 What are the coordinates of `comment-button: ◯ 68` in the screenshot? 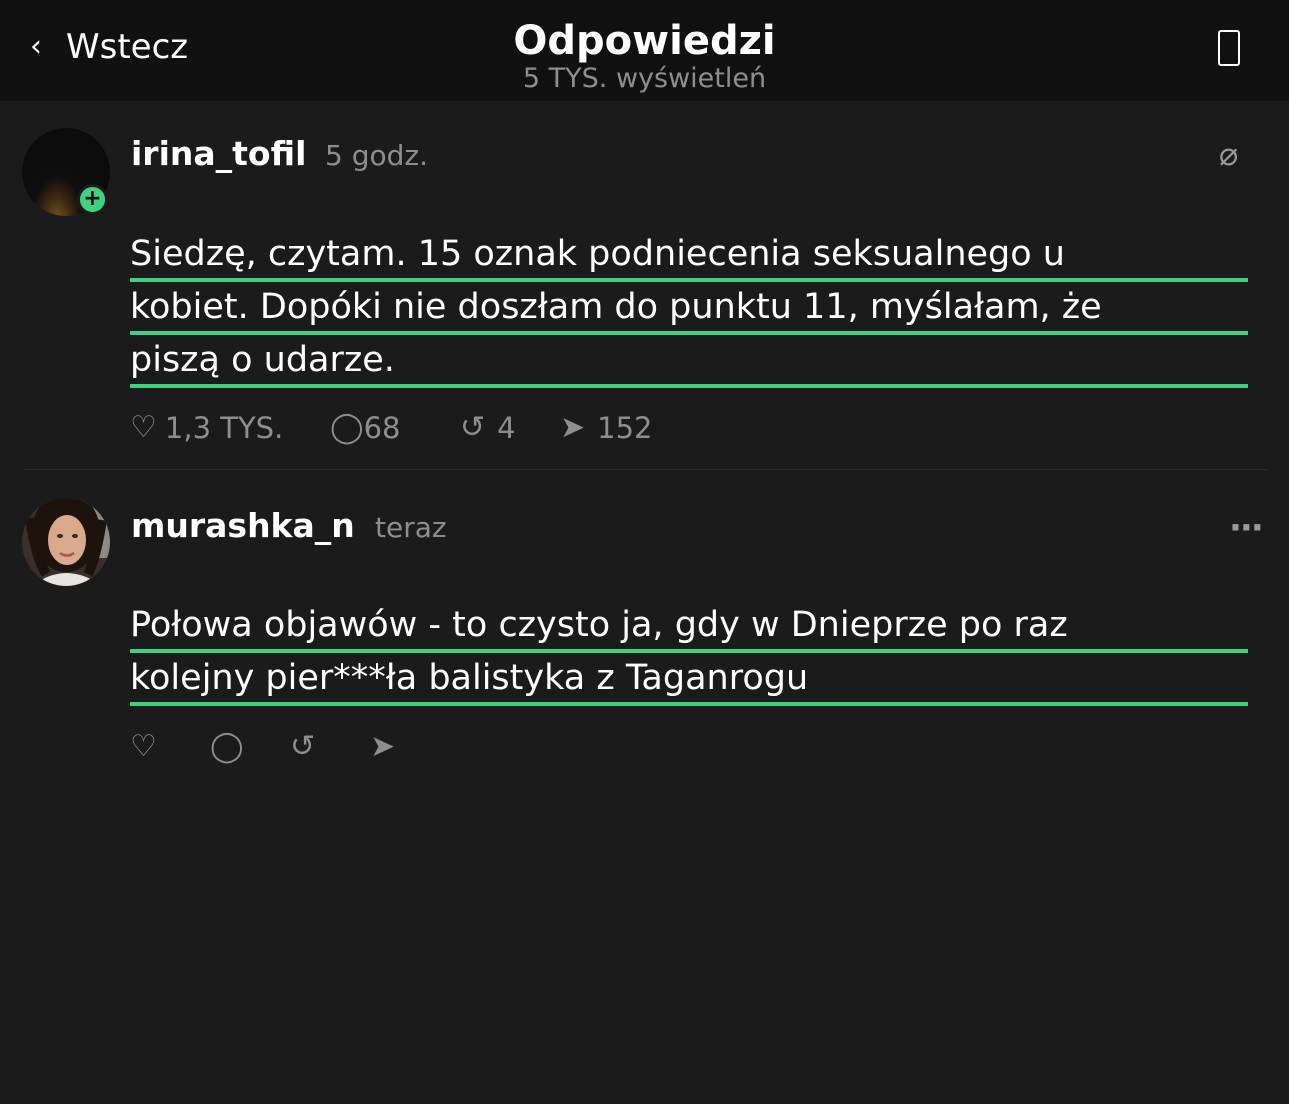 It's located at (365, 428).